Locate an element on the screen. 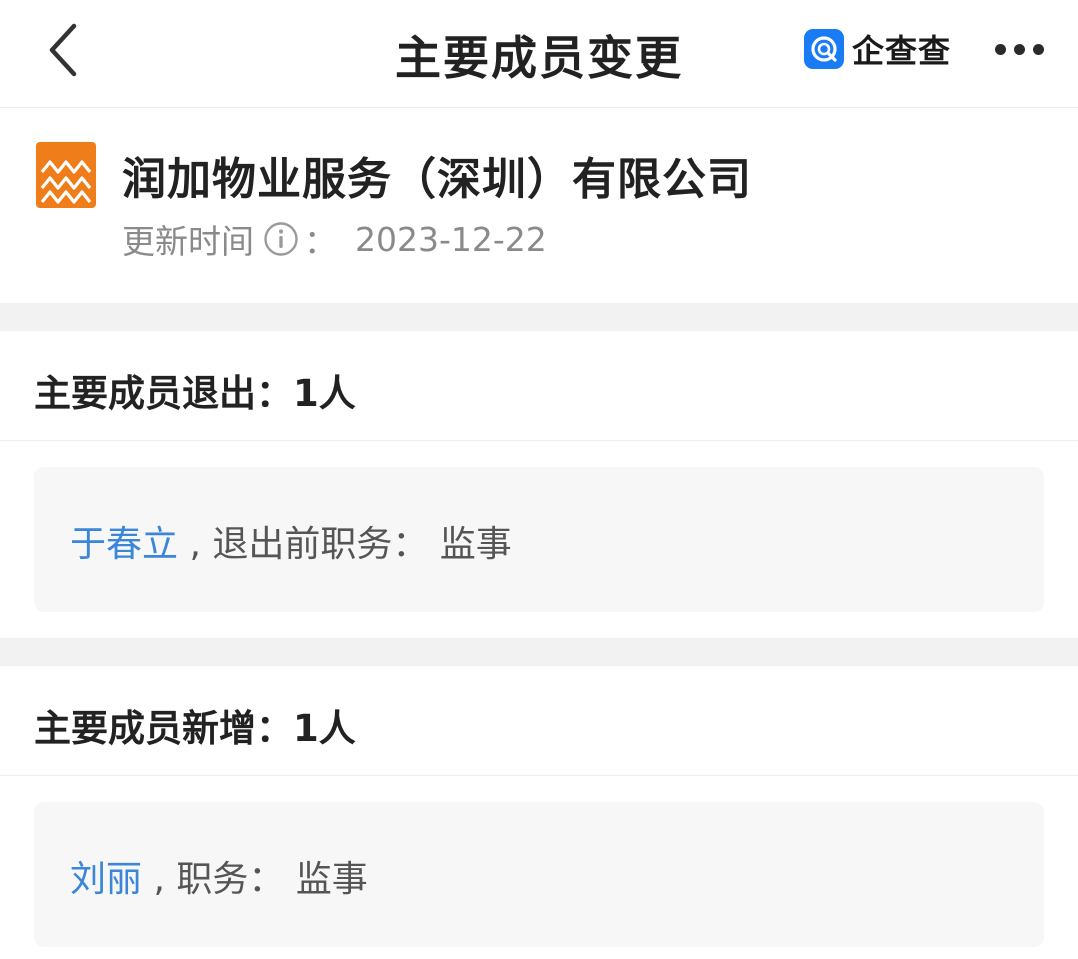  new-section-header: 主要成员新增：1人 is located at coordinates (539, 721).